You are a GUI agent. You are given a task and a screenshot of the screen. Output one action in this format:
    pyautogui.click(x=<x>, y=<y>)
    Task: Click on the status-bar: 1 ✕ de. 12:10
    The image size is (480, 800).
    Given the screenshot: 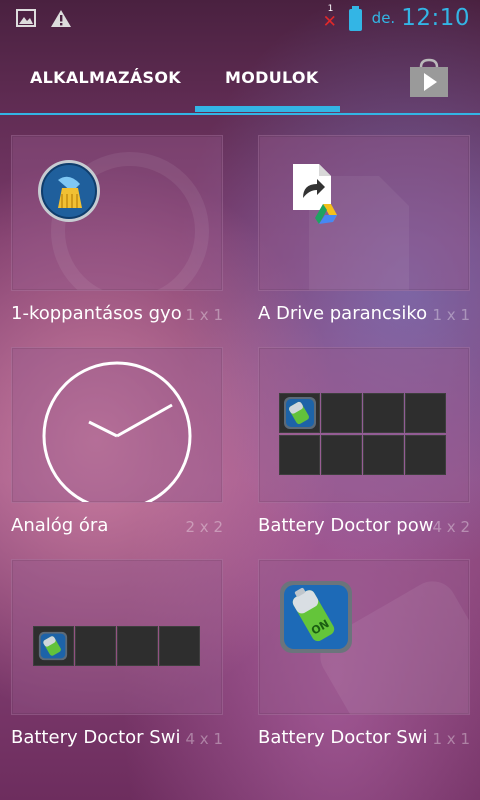 What is the action you would take?
    pyautogui.click(x=240, y=19)
    